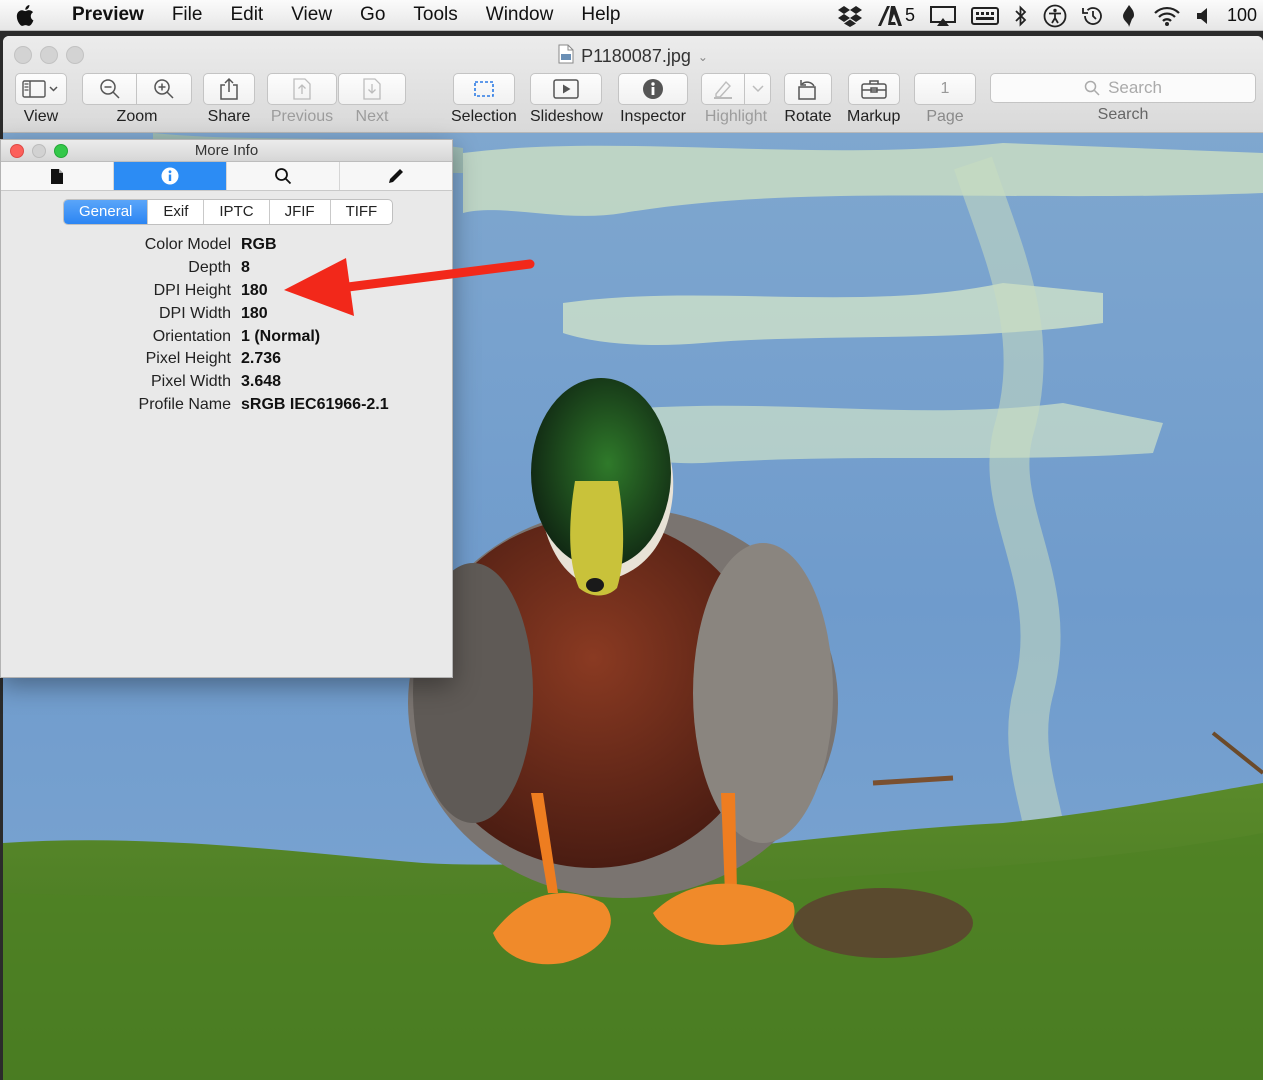  Describe the element at coordinates (229, 89) in the screenshot. I see `share-button` at that location.